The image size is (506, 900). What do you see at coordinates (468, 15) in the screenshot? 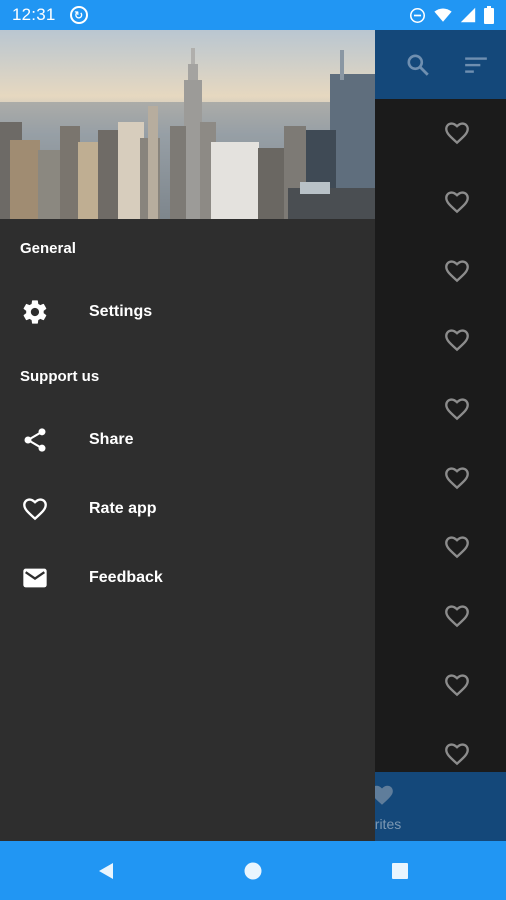
I see `signal-icon` at bounding box center [468, 15].